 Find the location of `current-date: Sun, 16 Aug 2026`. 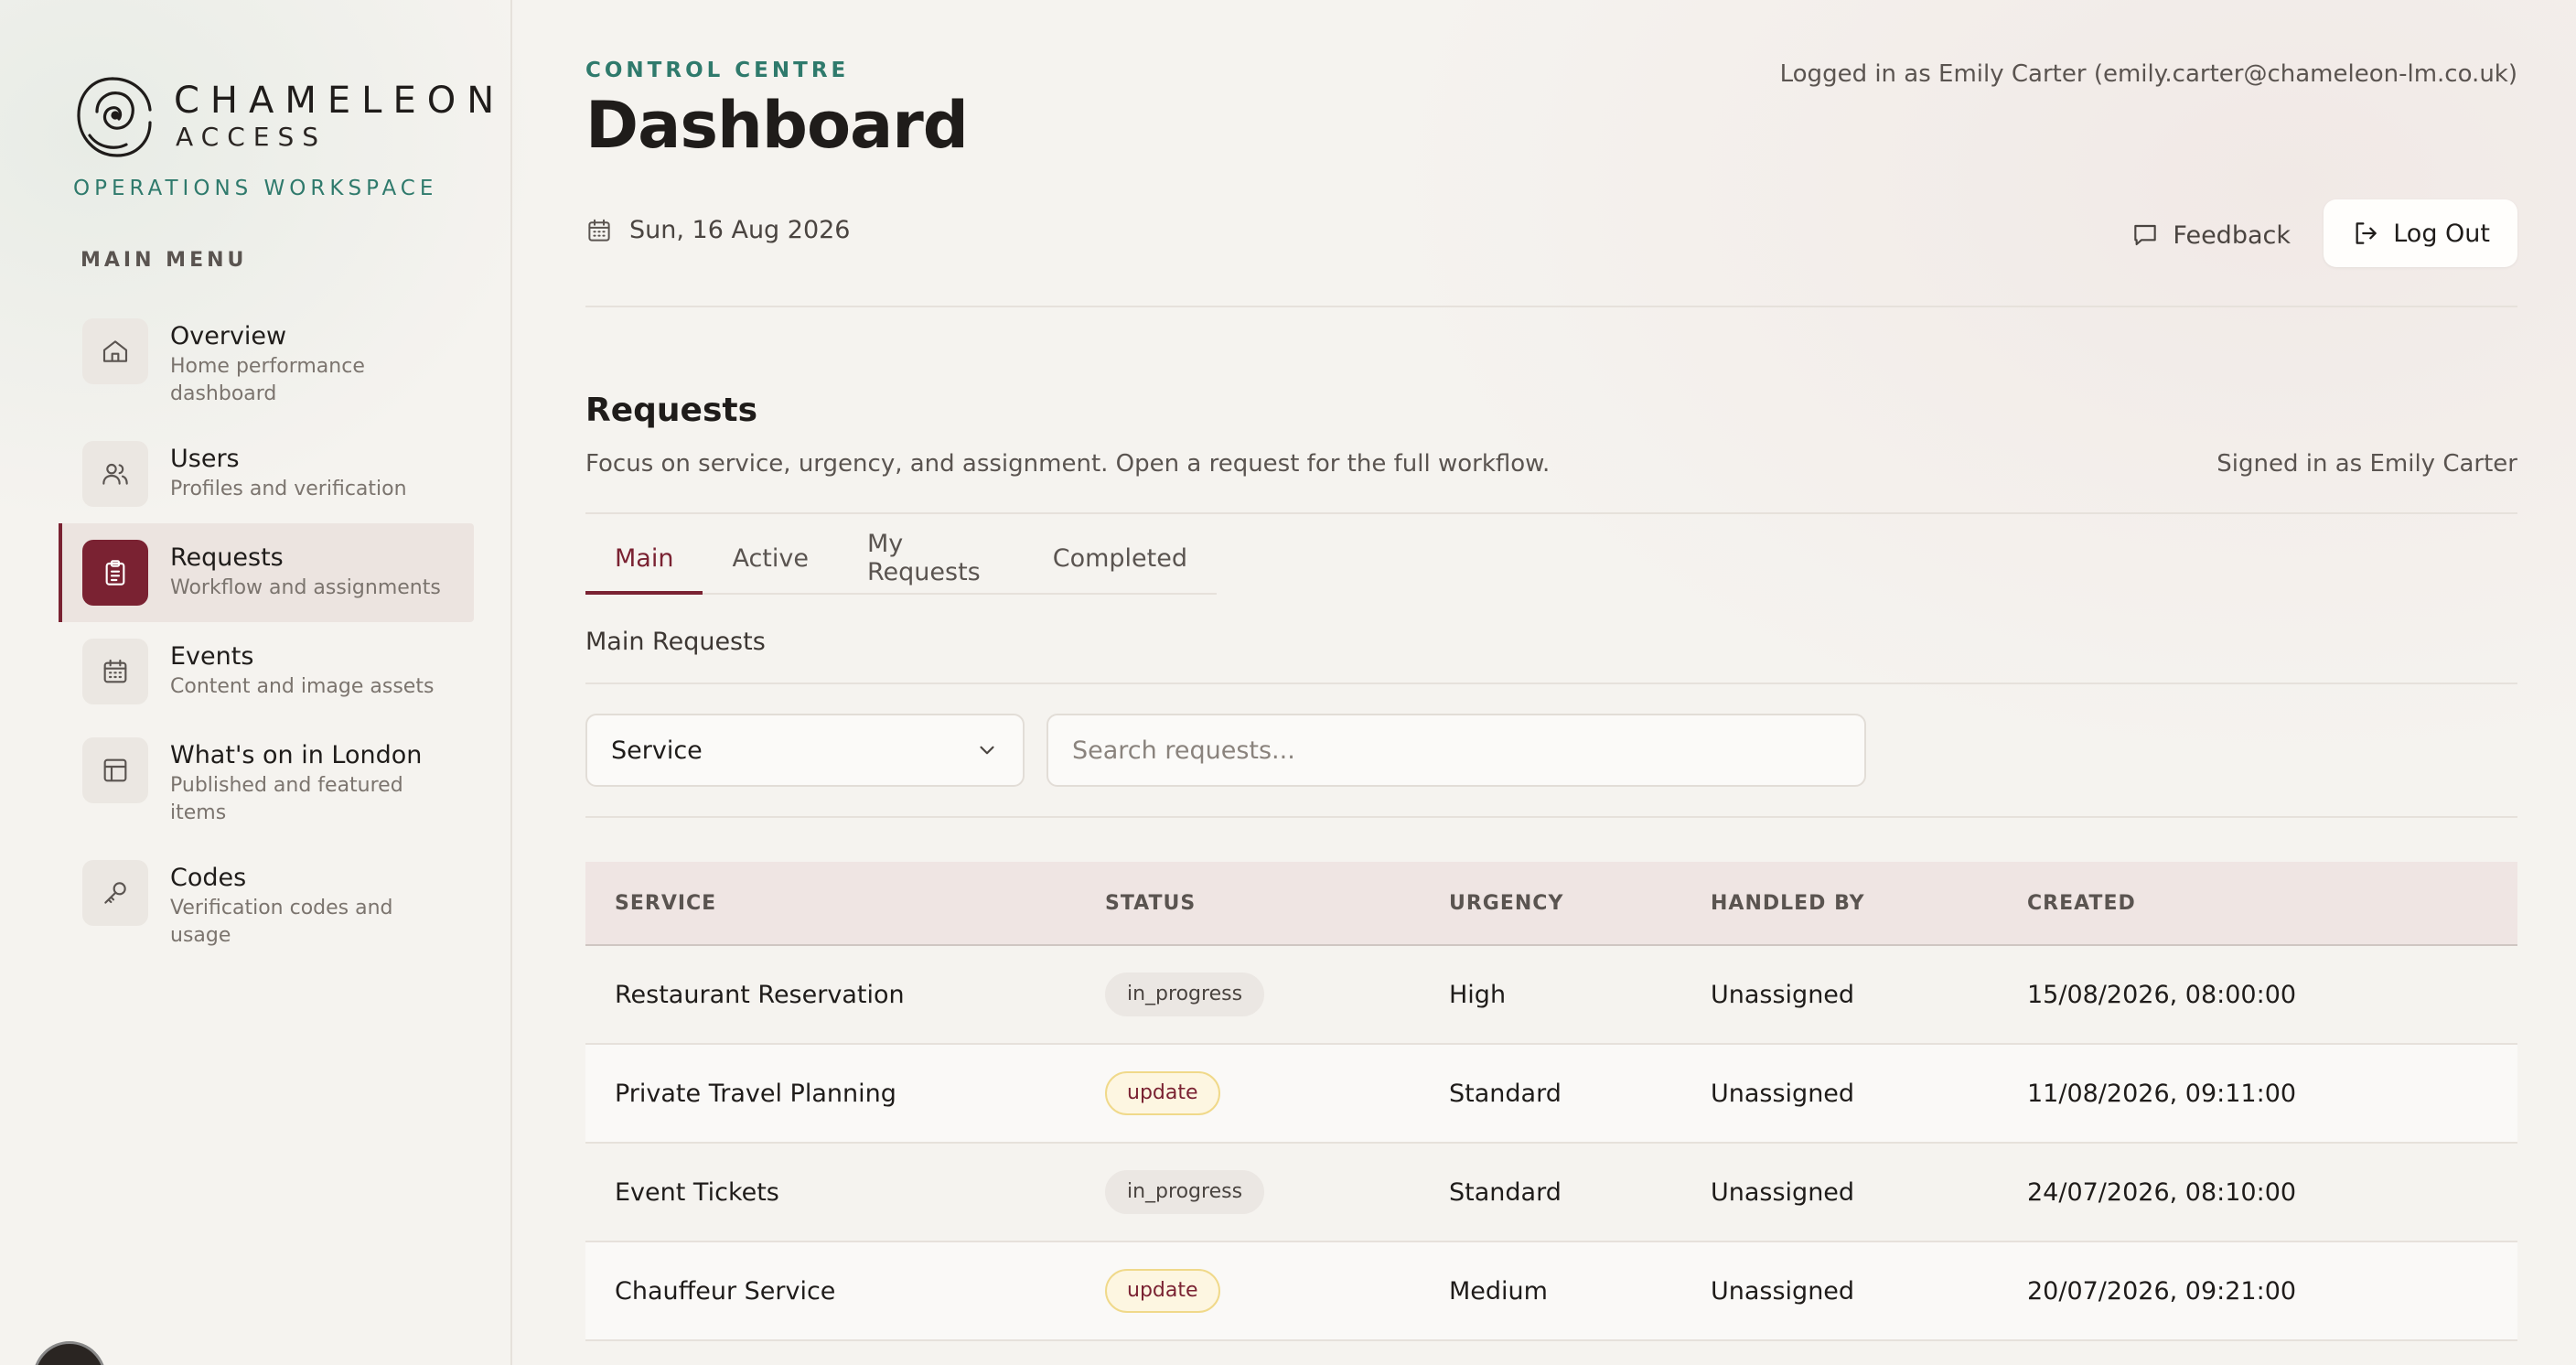

current-date: Sun, 16 Aug 2026 is located at coordinates (718, 230).